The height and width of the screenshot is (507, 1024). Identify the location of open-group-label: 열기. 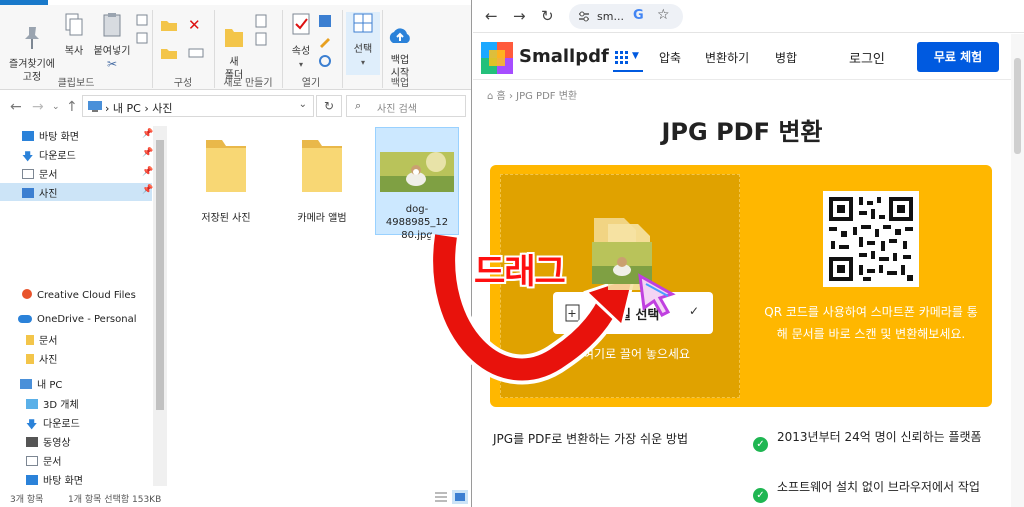
(311, 83).